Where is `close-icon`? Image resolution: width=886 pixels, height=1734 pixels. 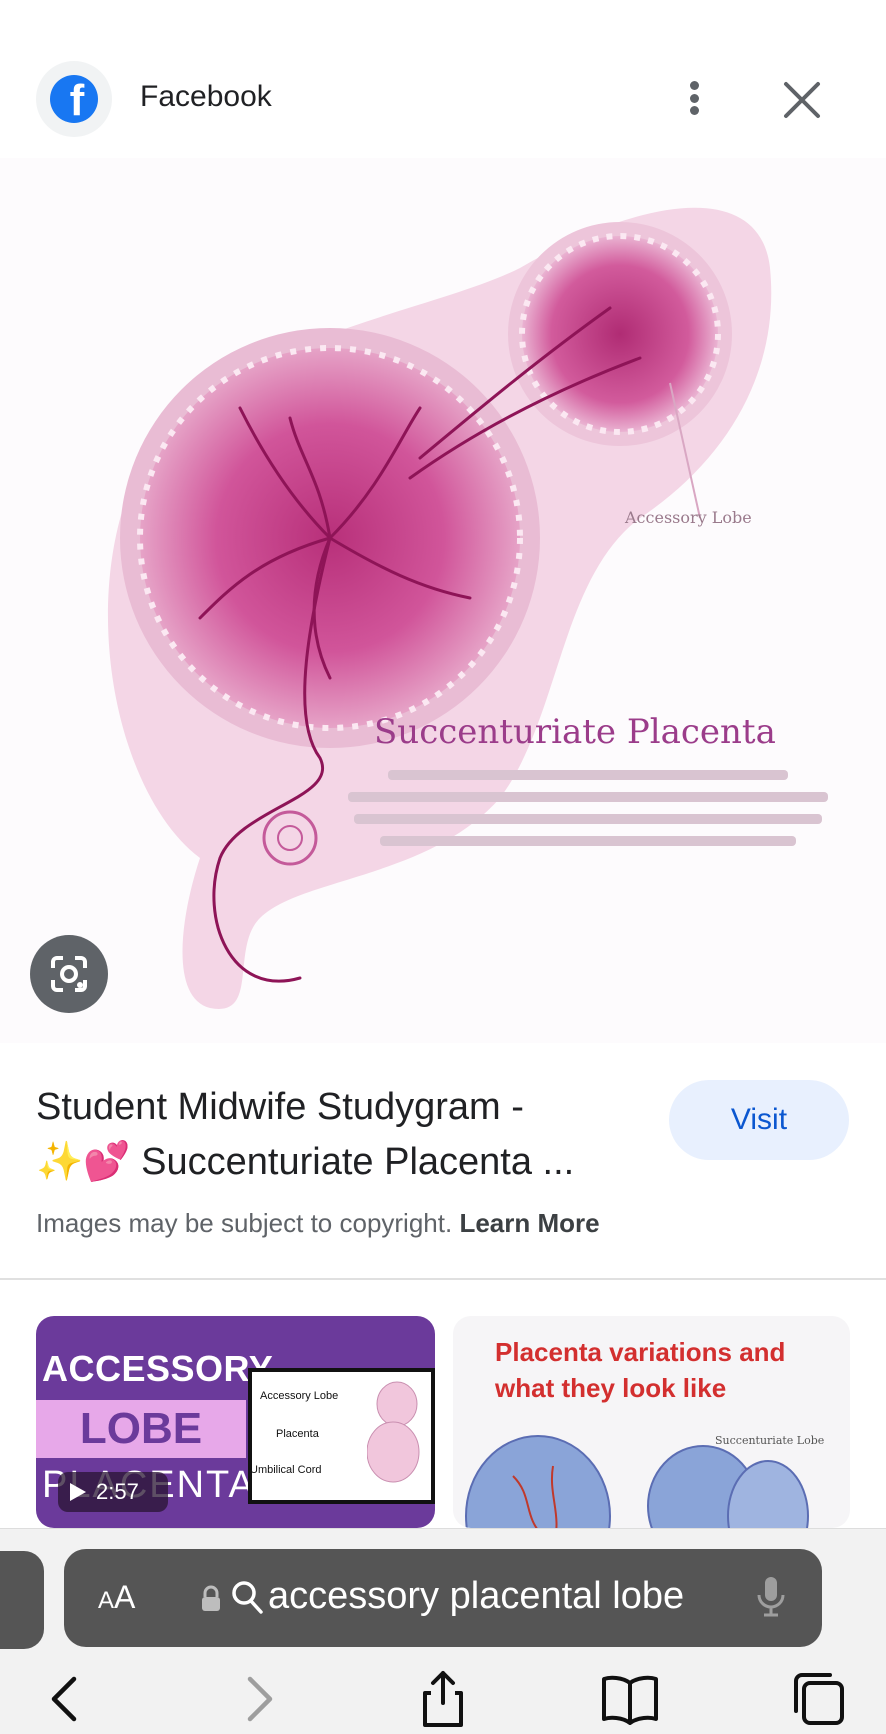 close-icon is located at coordinates (802, 100).